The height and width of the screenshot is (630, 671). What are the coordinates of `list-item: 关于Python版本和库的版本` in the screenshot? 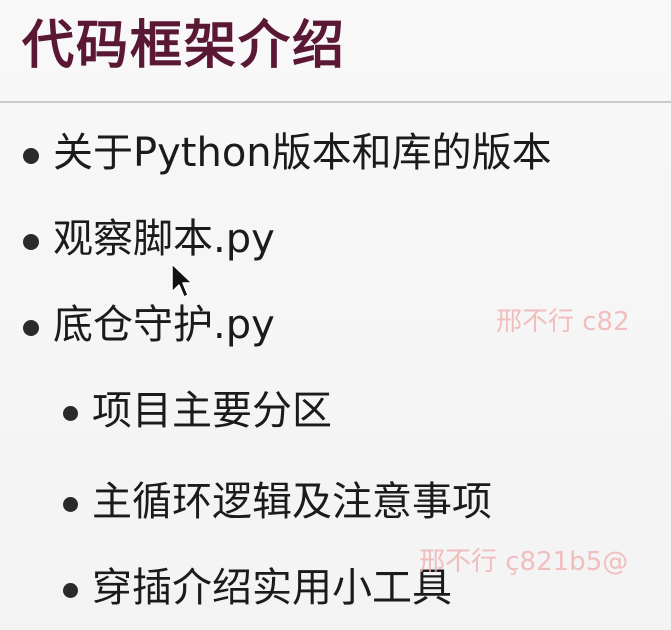 It's located at (302, 153).